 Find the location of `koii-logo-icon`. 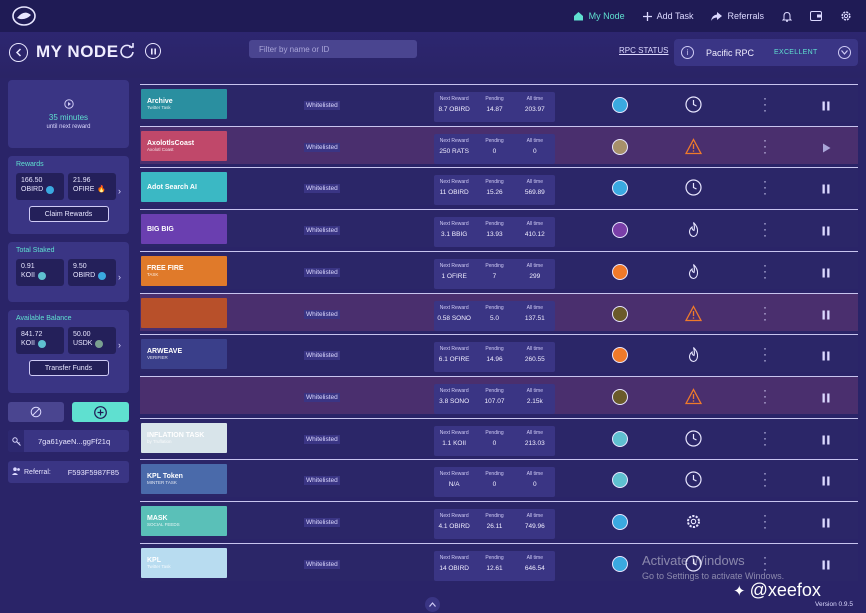

koii-logo-icon is located at coordinates (24, 16).